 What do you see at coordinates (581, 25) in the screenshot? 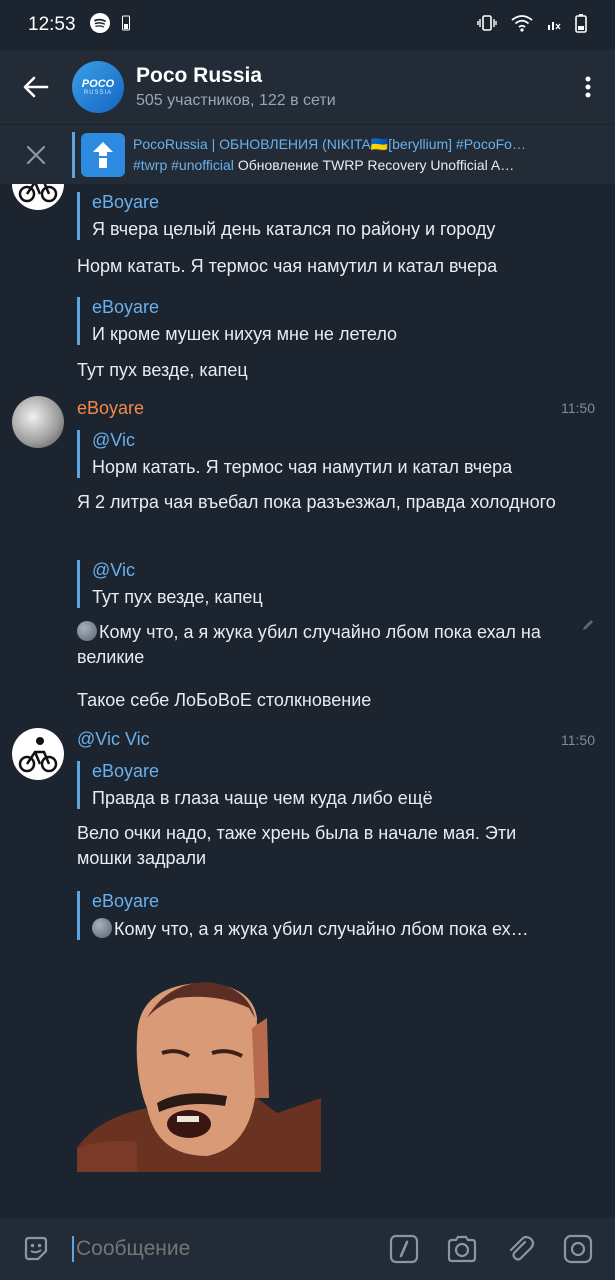
I see `battery-icon` at bounding box center [581, 25].